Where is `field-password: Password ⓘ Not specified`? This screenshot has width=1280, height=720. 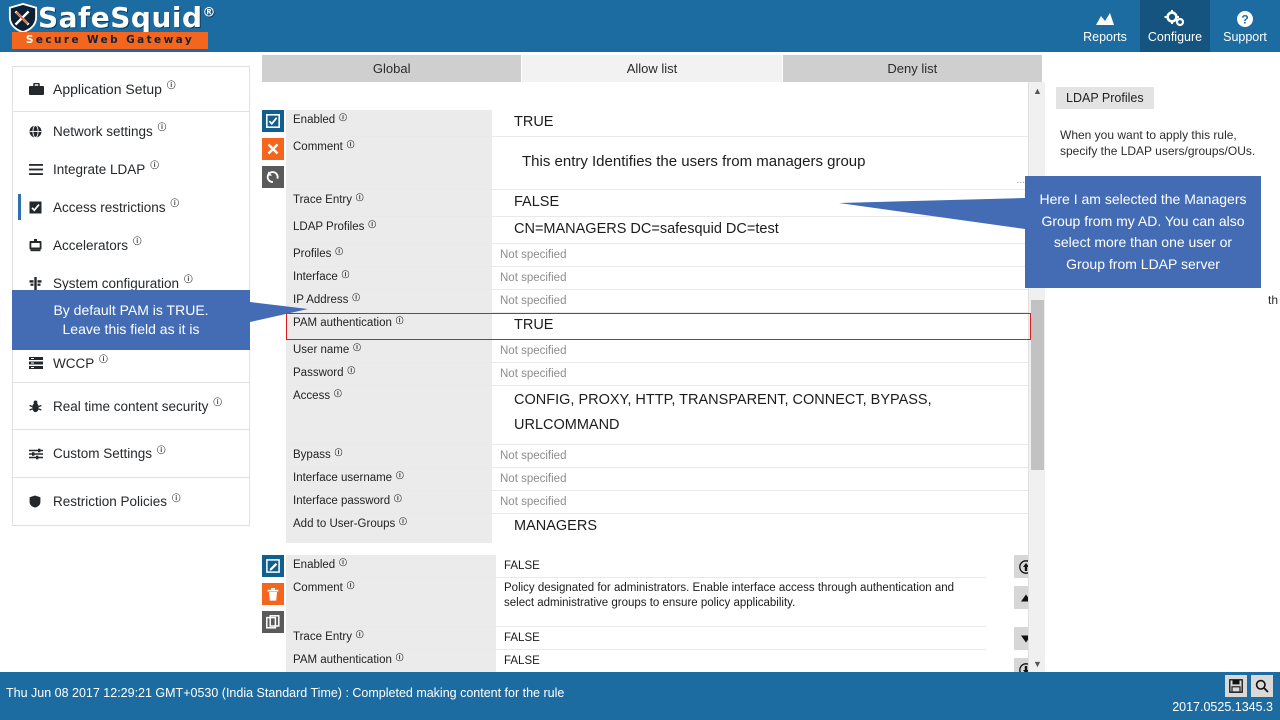
field-password: Password ⓘ Not specified is located at coordinates (658, 374).